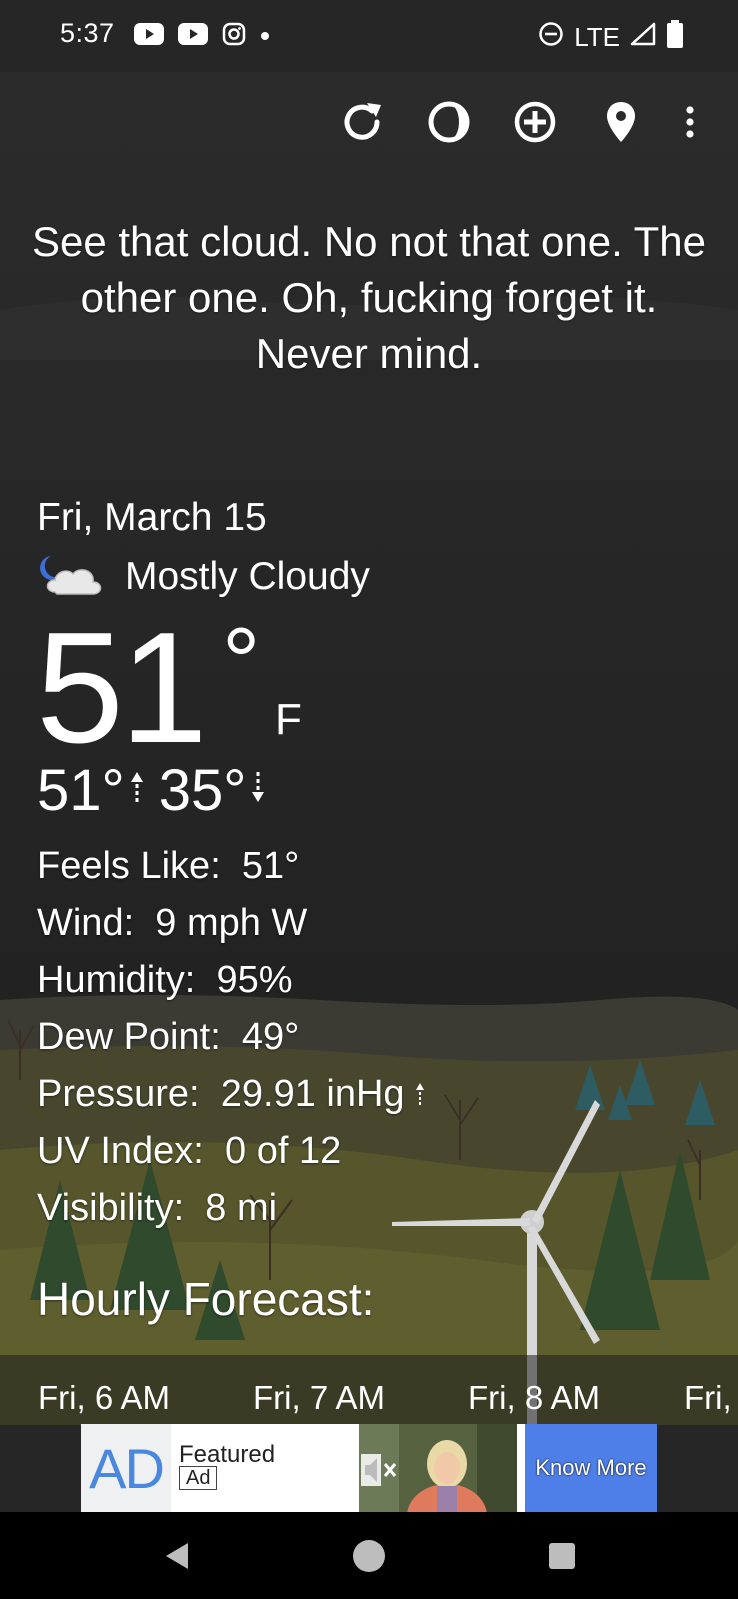 Image resolution: width=738 pixels, height=1599 pixels. I want to click on ad-logo: AD, so click(126, 1468).